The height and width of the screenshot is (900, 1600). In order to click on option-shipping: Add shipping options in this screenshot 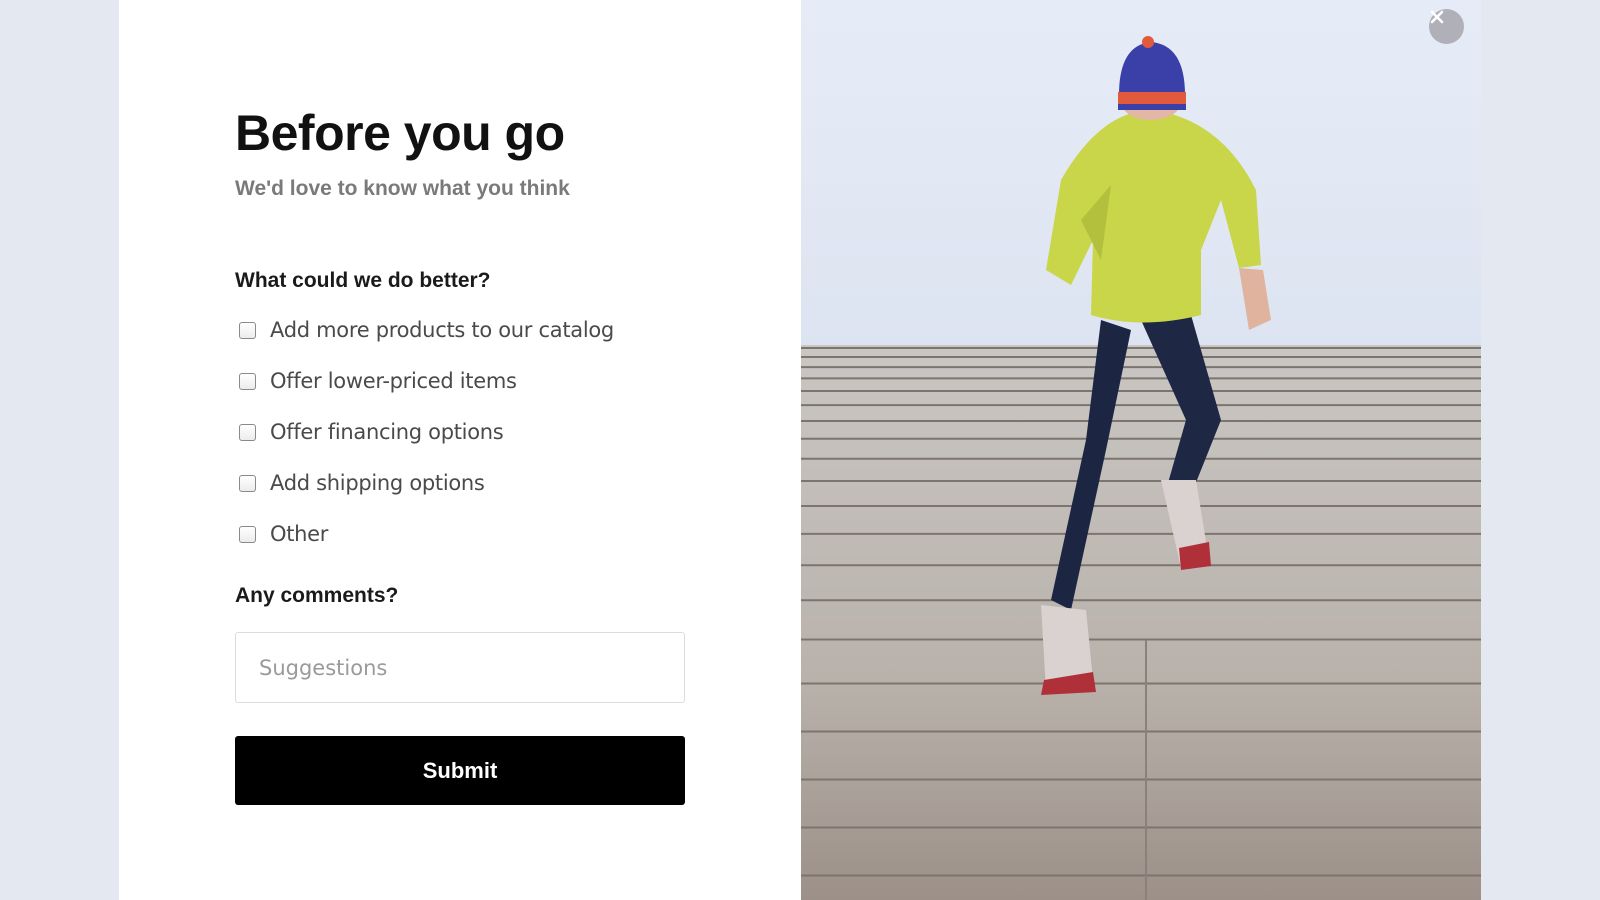, I will do `click(360, 483)`.